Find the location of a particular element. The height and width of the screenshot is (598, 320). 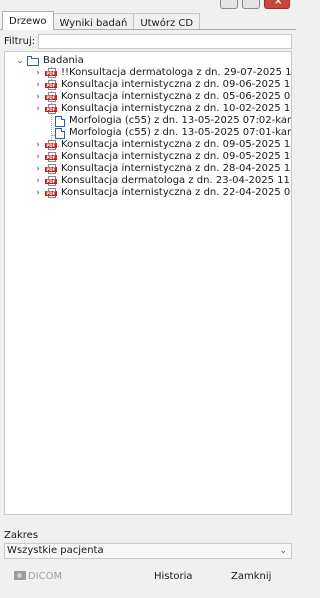

window-controls is located at coordinates (255, 5).